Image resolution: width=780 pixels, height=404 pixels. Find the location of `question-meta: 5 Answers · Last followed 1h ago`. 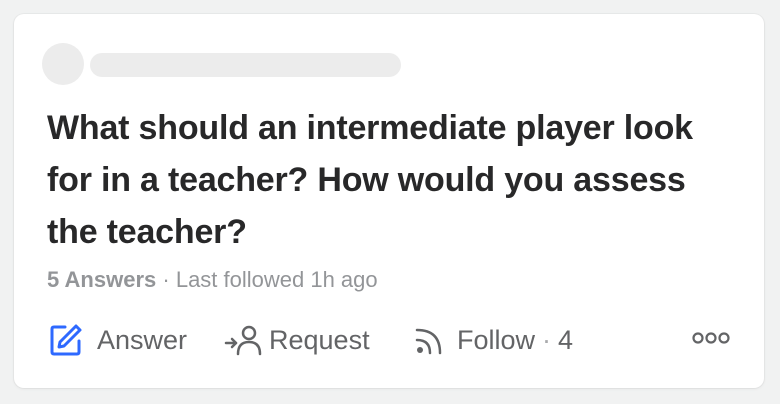

question-meta: 5 Answers · Last followed 1h ago is located at coordinates (212, 280).